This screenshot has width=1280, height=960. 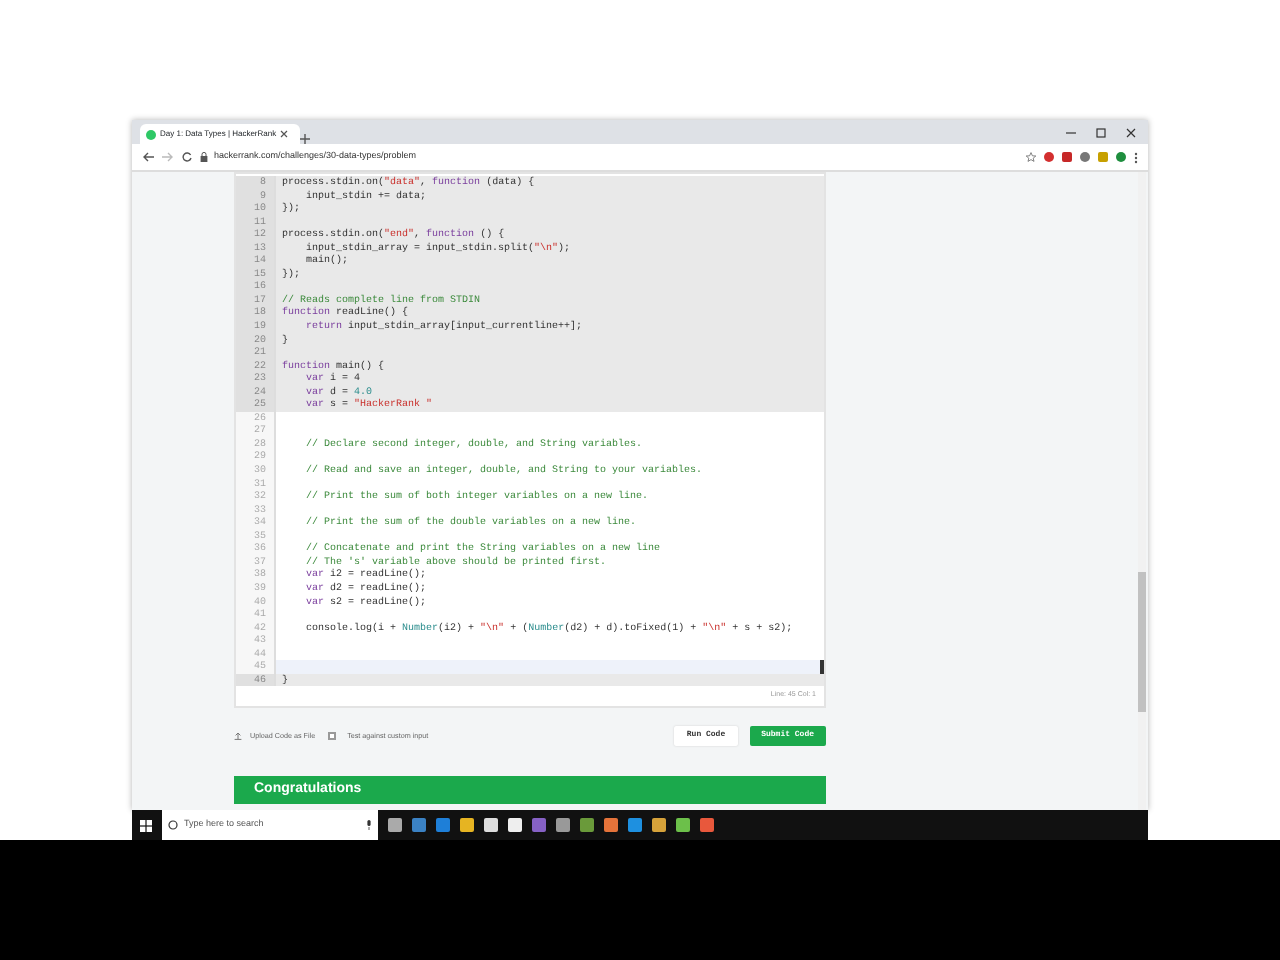 I want to click on checkbox, so click(x=331, y=736).